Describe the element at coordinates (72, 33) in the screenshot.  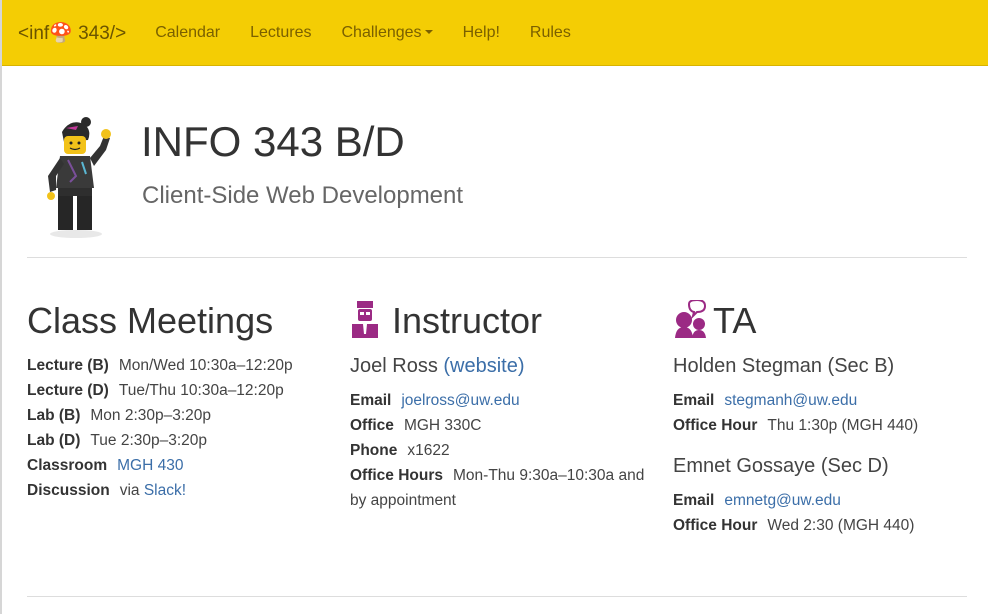
I see `brand-link: <inf🍄 343/>` at that location.